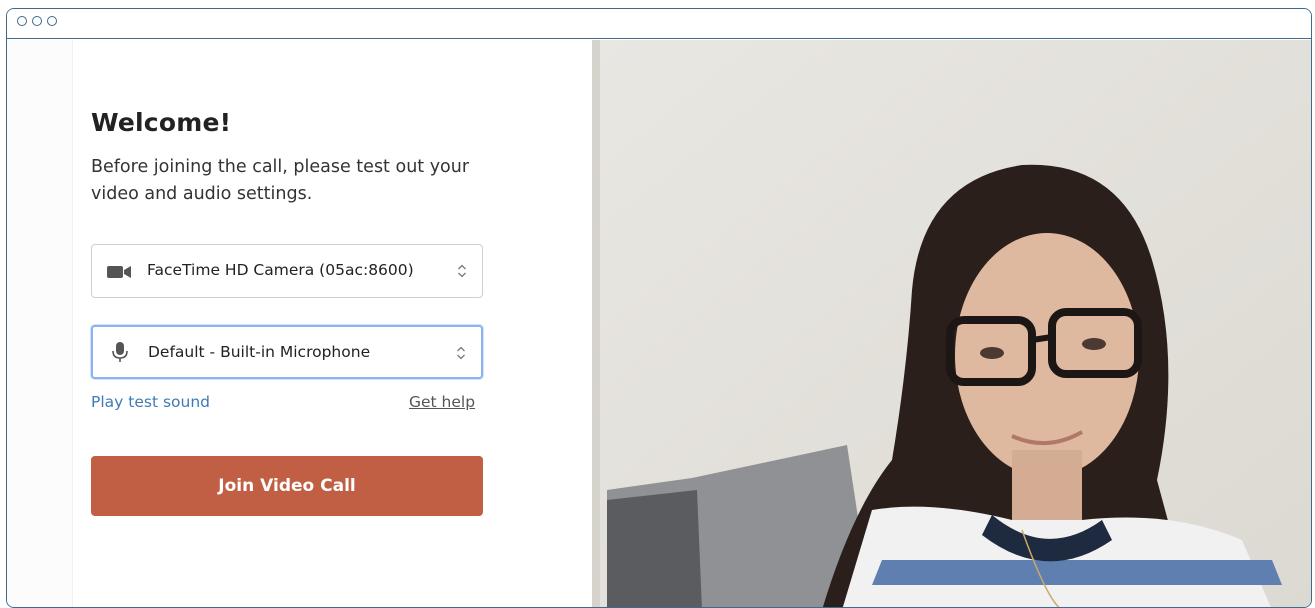 The height and width of the screenshot is (608, 1315). Describe the element at coordinates (287, 486) in the screenshot. I see `join-video-call-button: Join Video Call` at that location.